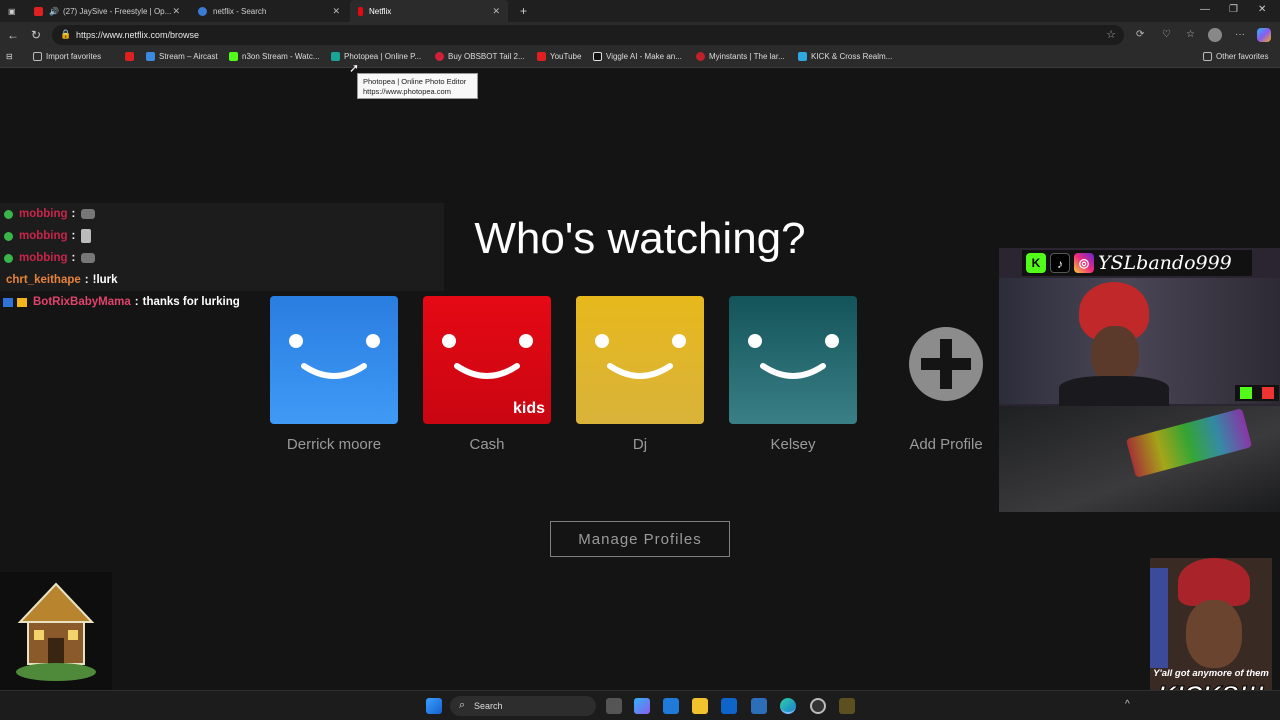  Describe the element at coordinates (1262, 9) in the screenshot. I see `window-close-icon: ✕` at that location.